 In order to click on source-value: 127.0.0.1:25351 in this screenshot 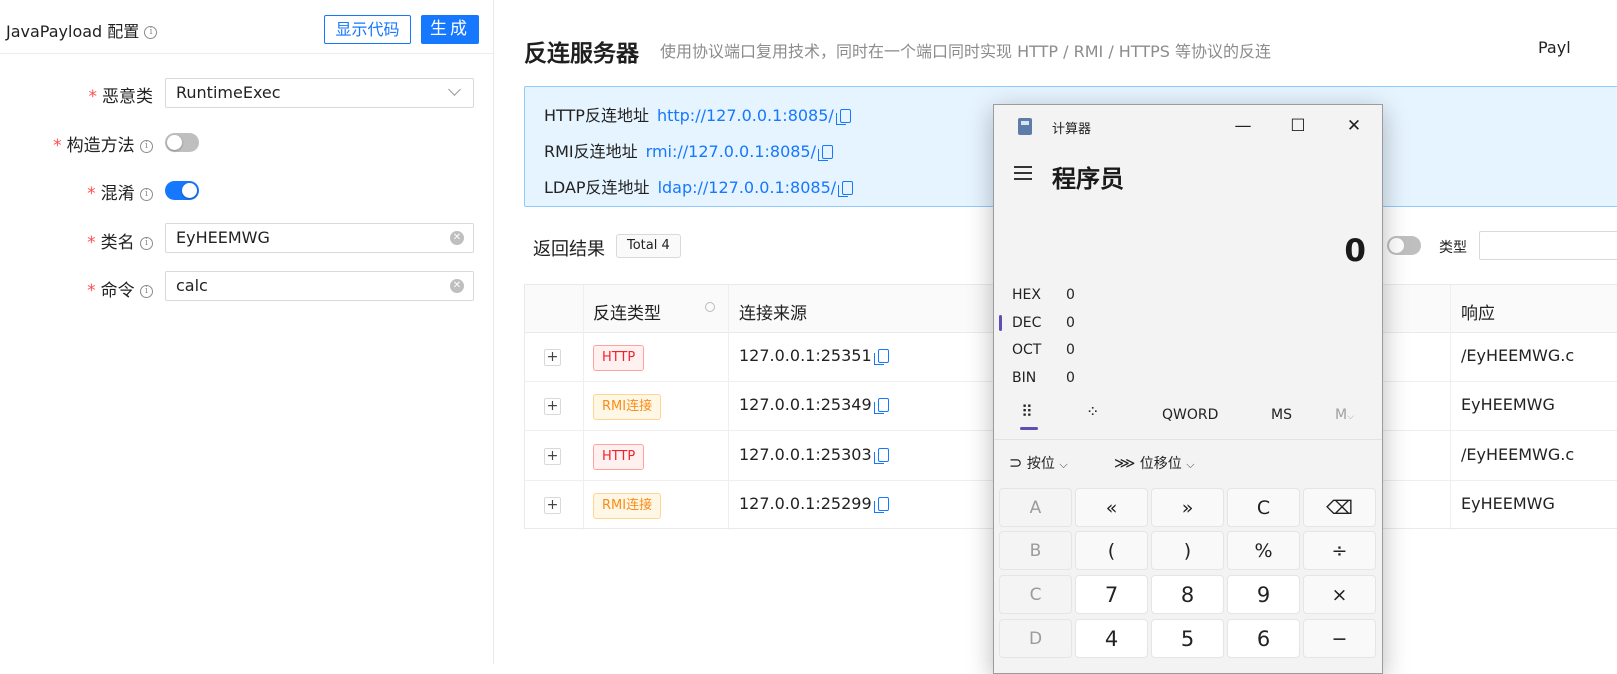, I will do `click(805, 355)`.